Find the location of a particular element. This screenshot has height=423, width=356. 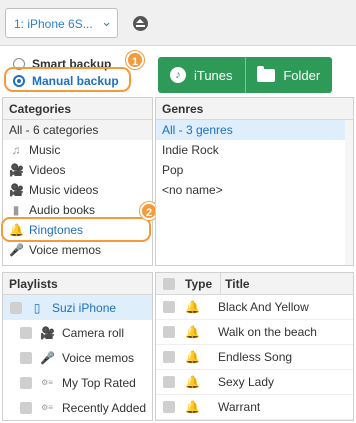

track-title: Sexy Lady is located at coordinates (246, 382).